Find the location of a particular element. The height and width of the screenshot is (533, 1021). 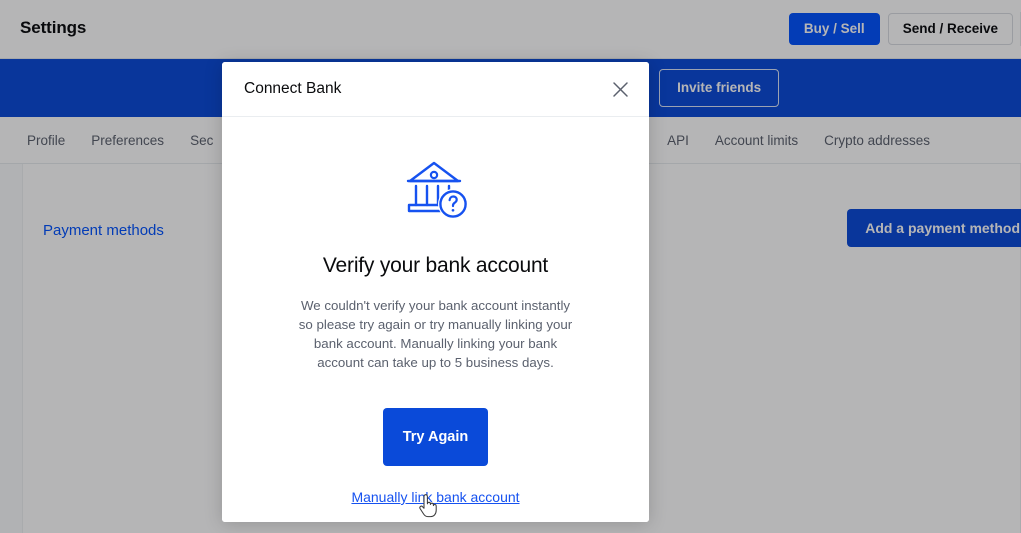

modal-header: Connect Bank is located at coordinates (435, 89).